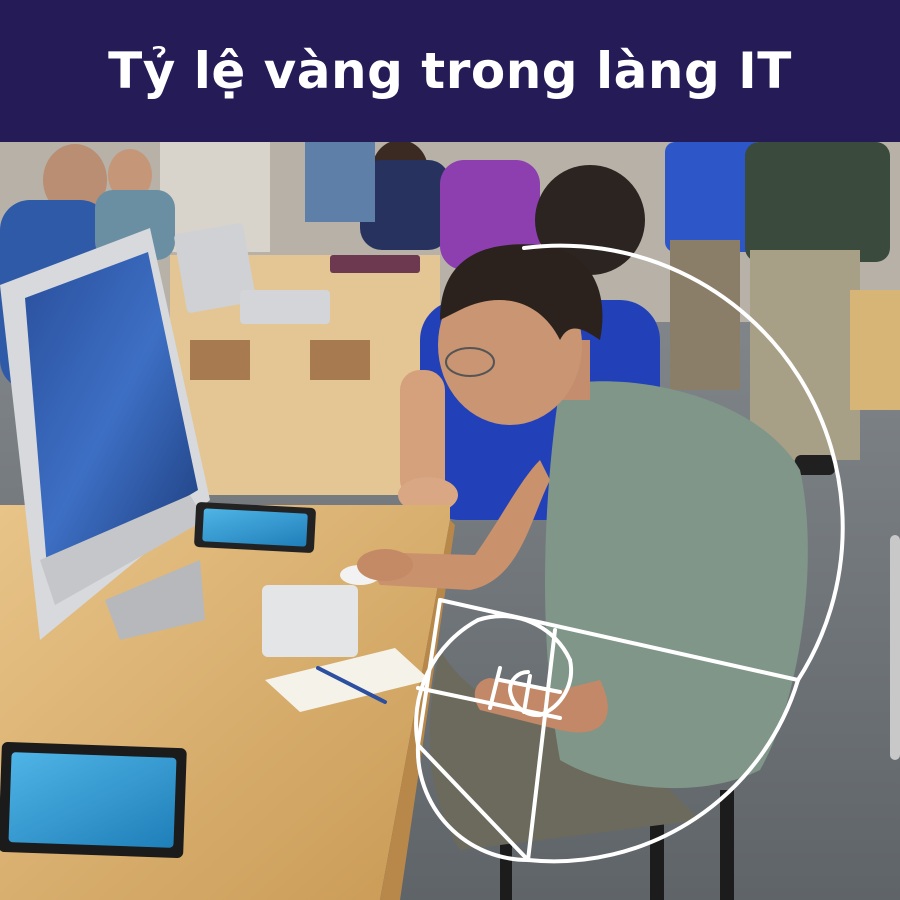  I want to click on keyboard, so click(310, 621).